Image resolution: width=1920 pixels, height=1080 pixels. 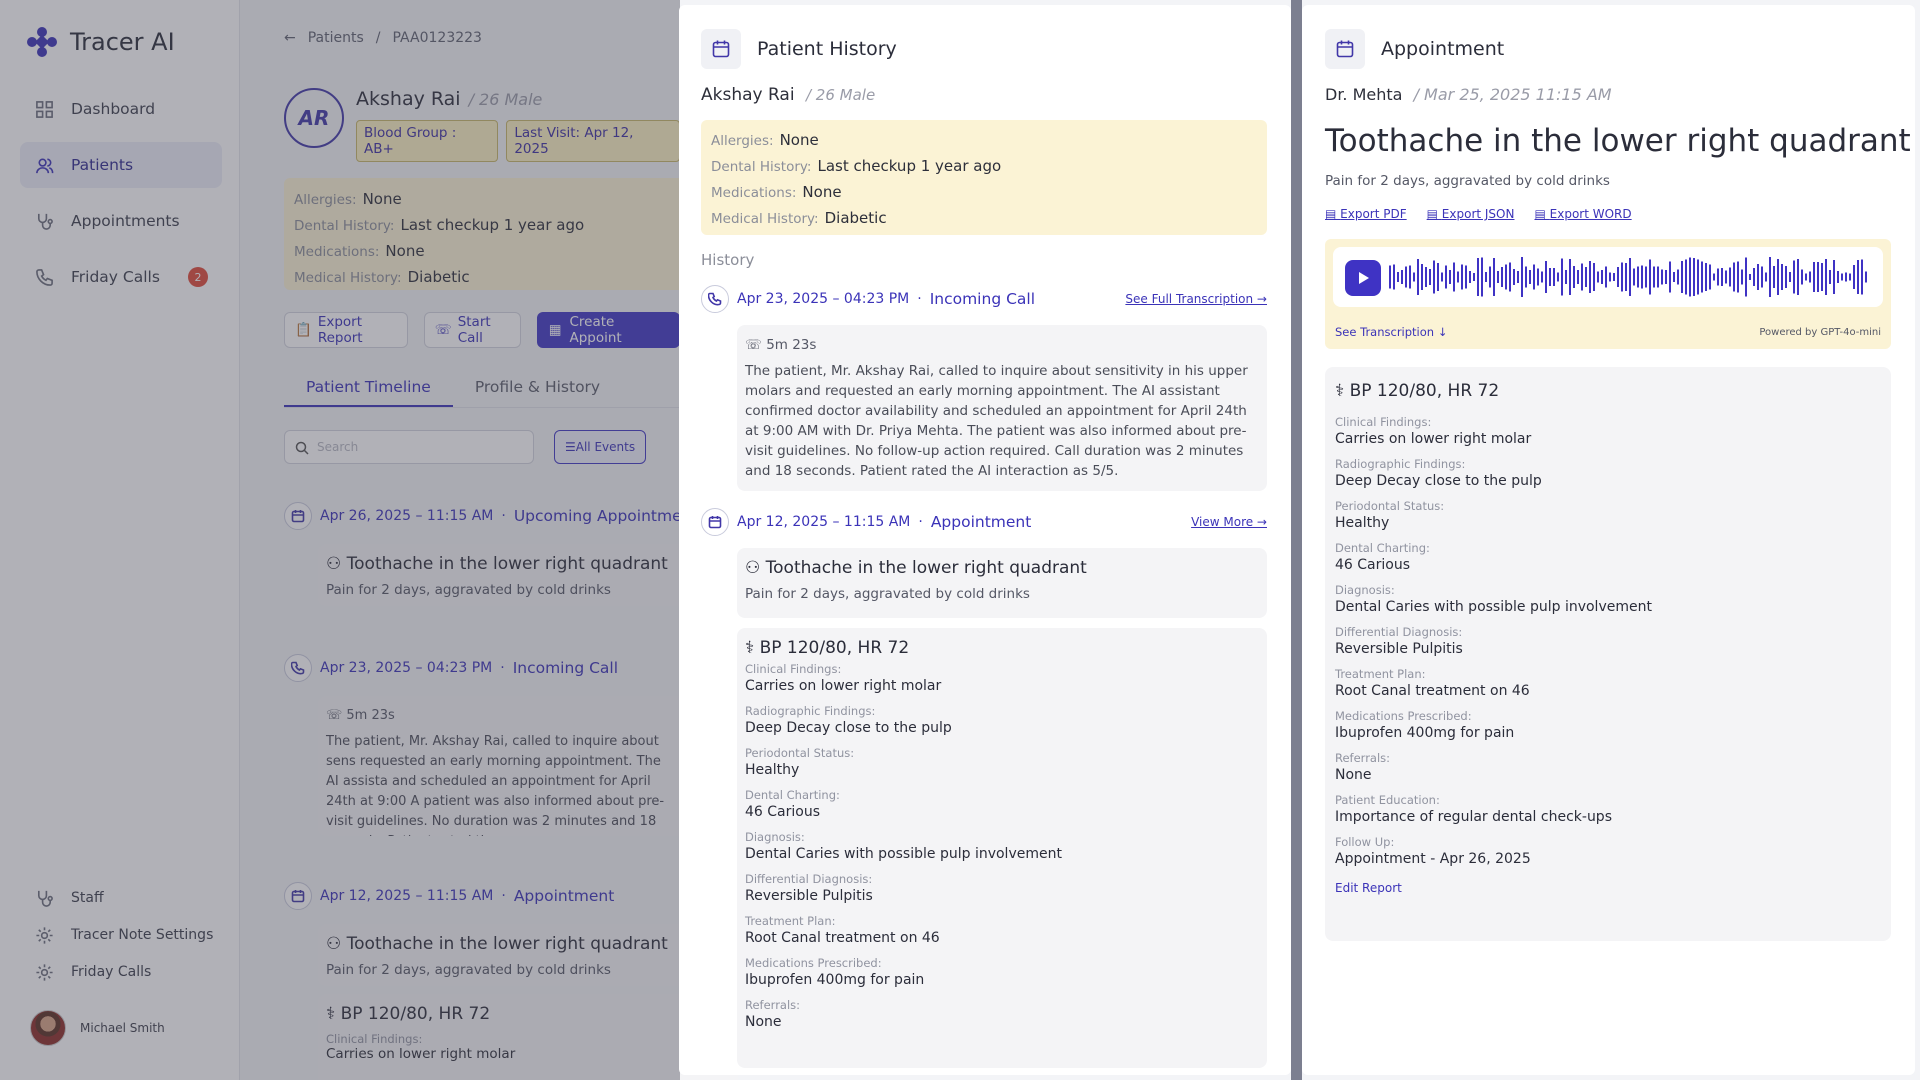 What do you see at coordinates (1229, 522) in the screenshot?
I see `view-more-link: View More →` at bounding box center [1229, 522].